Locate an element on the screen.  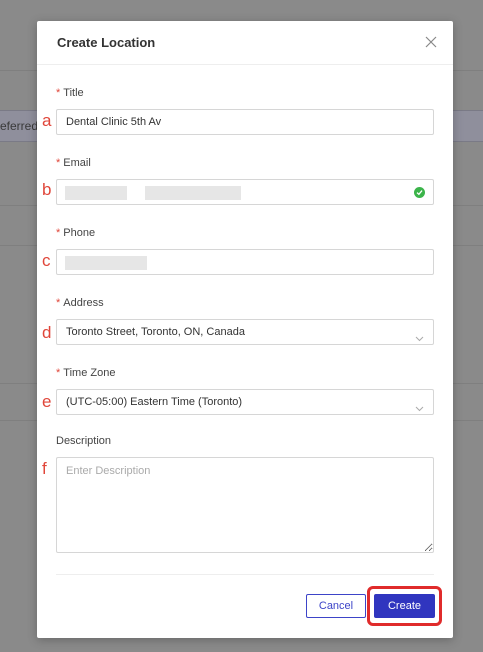
create-button: Create is located at coordinates (404, 606).